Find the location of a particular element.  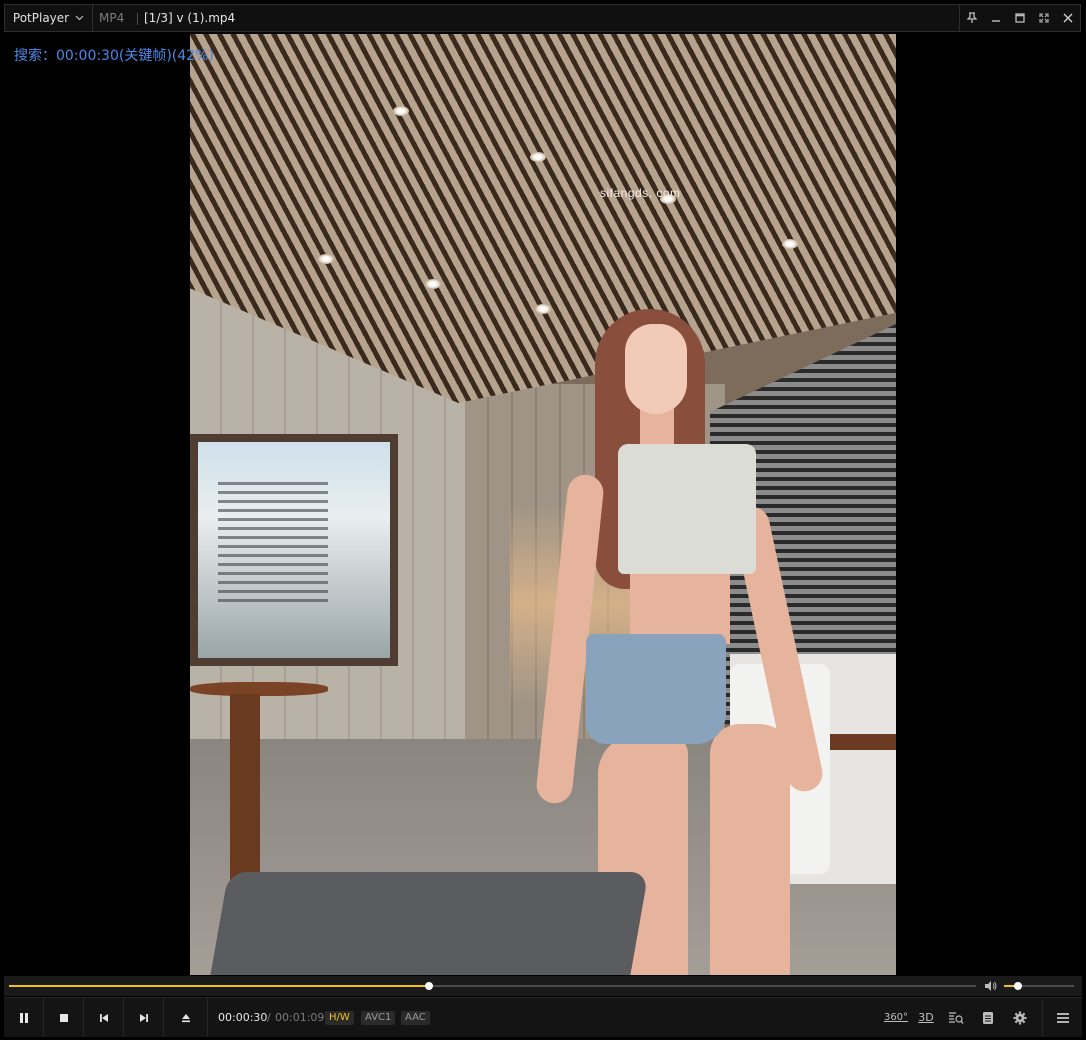

search-list-icon is located at coordinates (956, 1017).